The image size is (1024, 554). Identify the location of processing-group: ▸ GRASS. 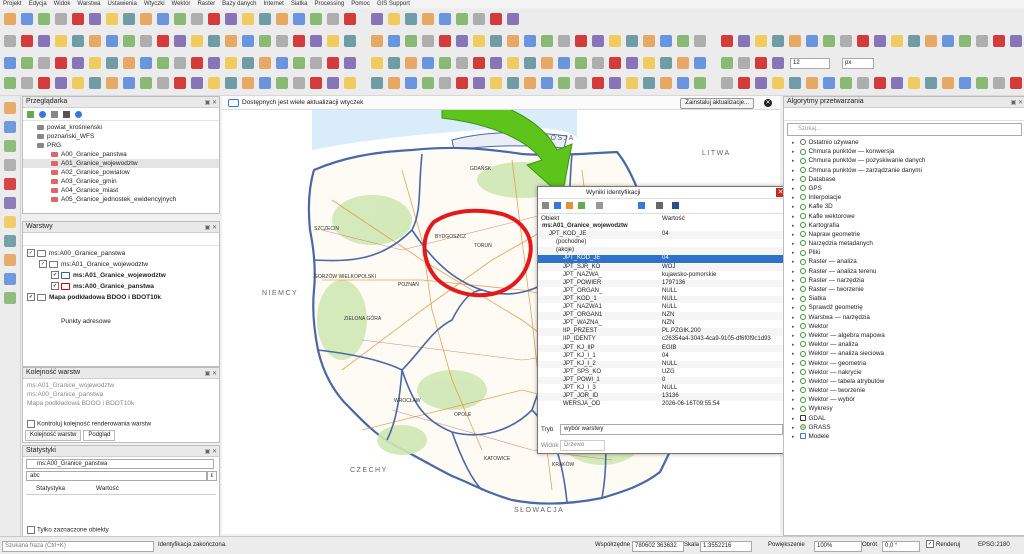
(904, 427).